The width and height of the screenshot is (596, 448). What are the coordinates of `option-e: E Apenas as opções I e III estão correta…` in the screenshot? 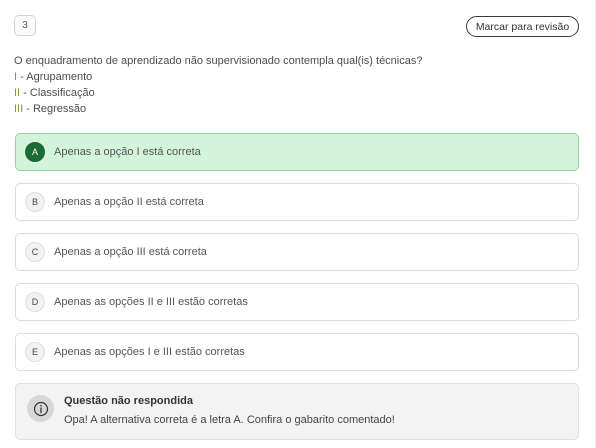 It's located at (297, 352).